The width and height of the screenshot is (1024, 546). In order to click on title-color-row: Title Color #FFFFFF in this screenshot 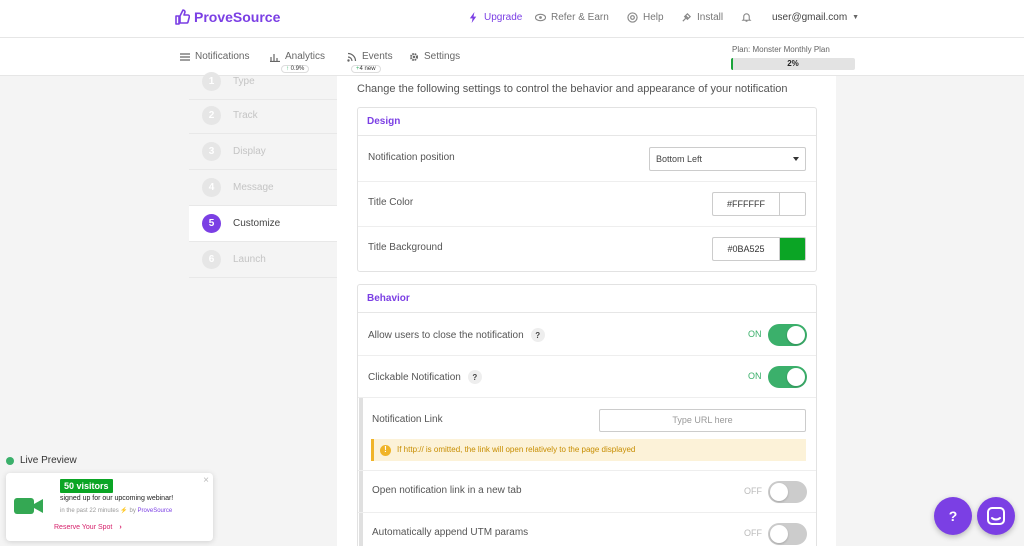, I will do `click(587, 204)`.